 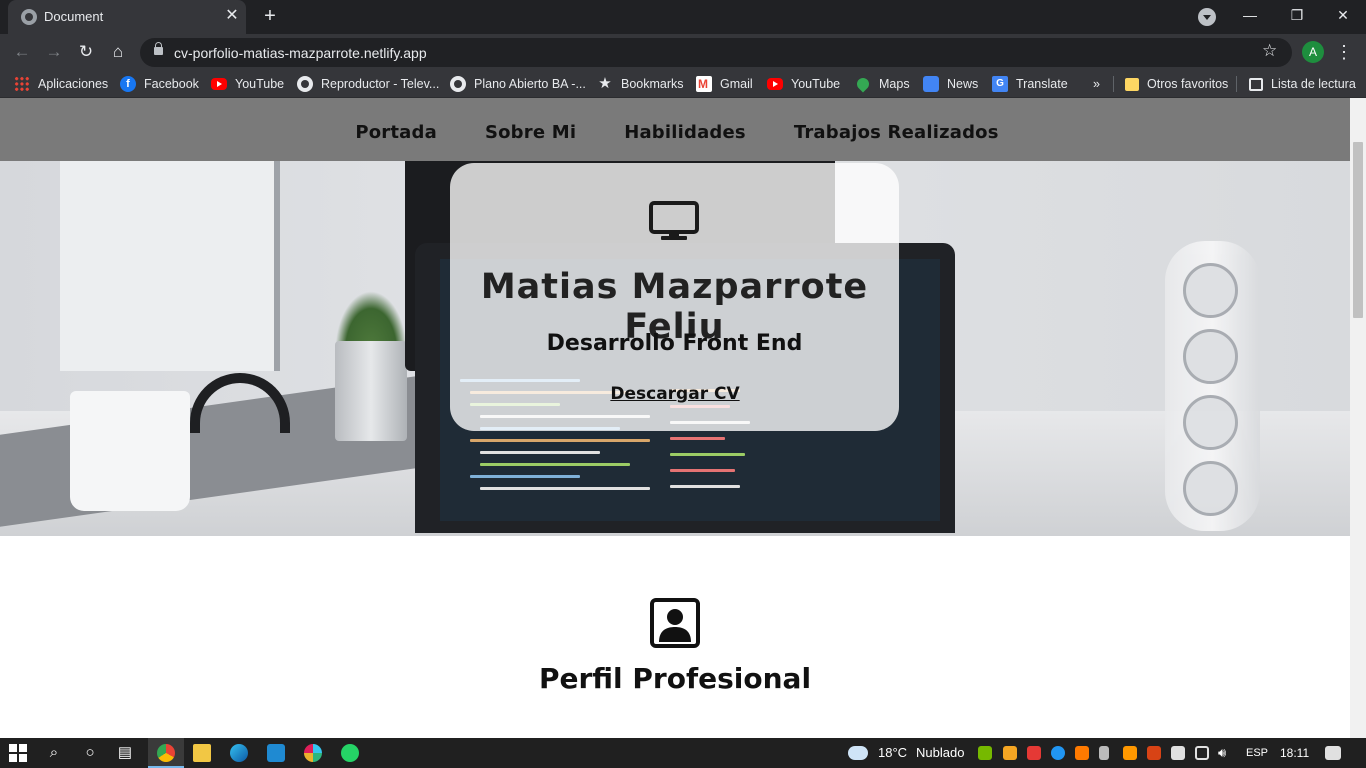 I want to click on browser-tab: Document ✕, so click(x=127, y=17).